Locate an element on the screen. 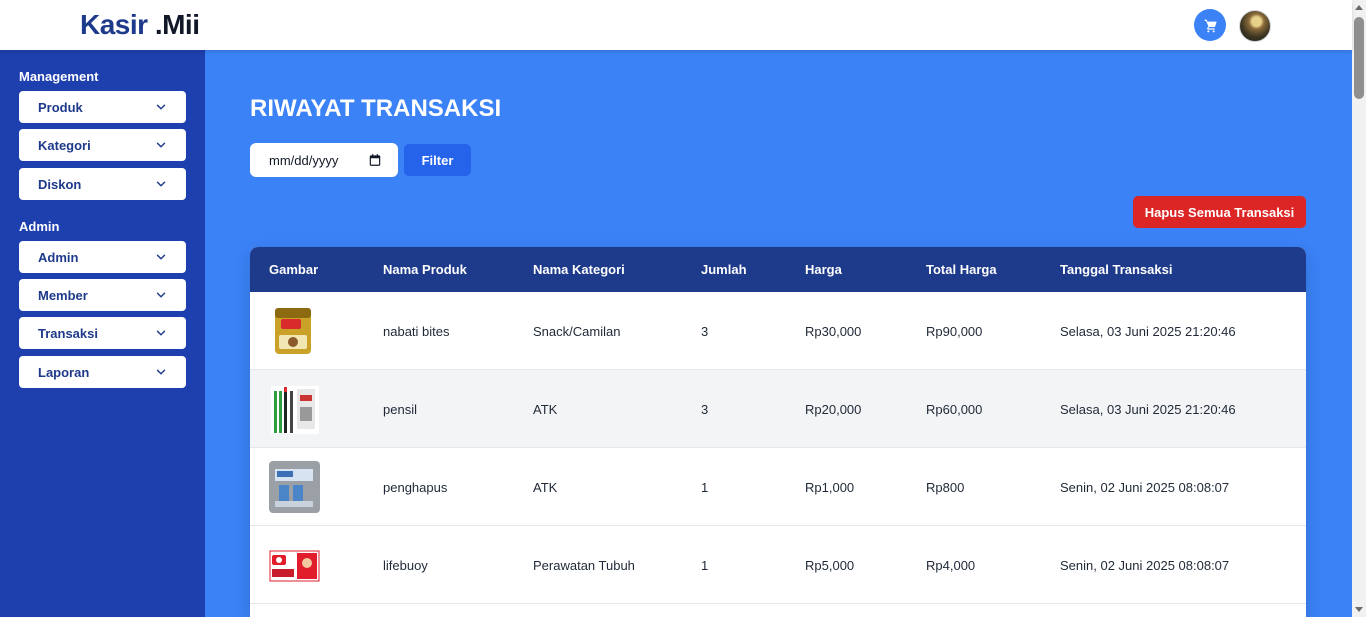  scroll-down-arrow-icon is located at coordinates (1359, 609).